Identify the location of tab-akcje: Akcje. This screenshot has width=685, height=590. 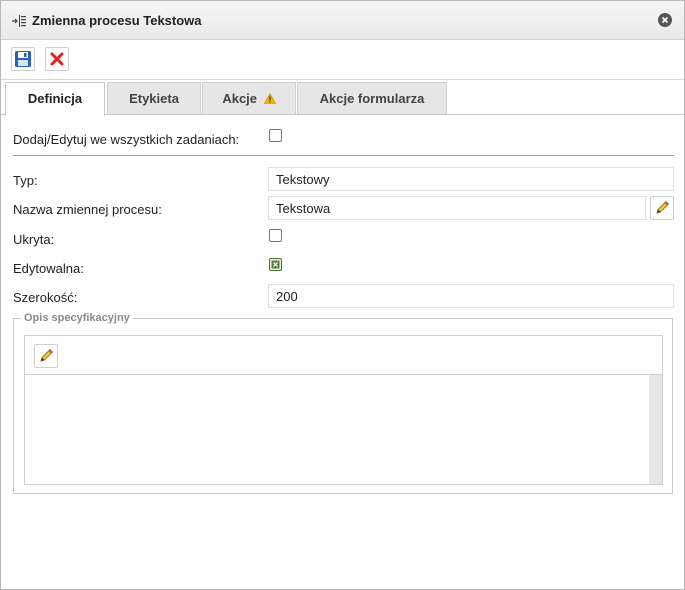
(249, 98).